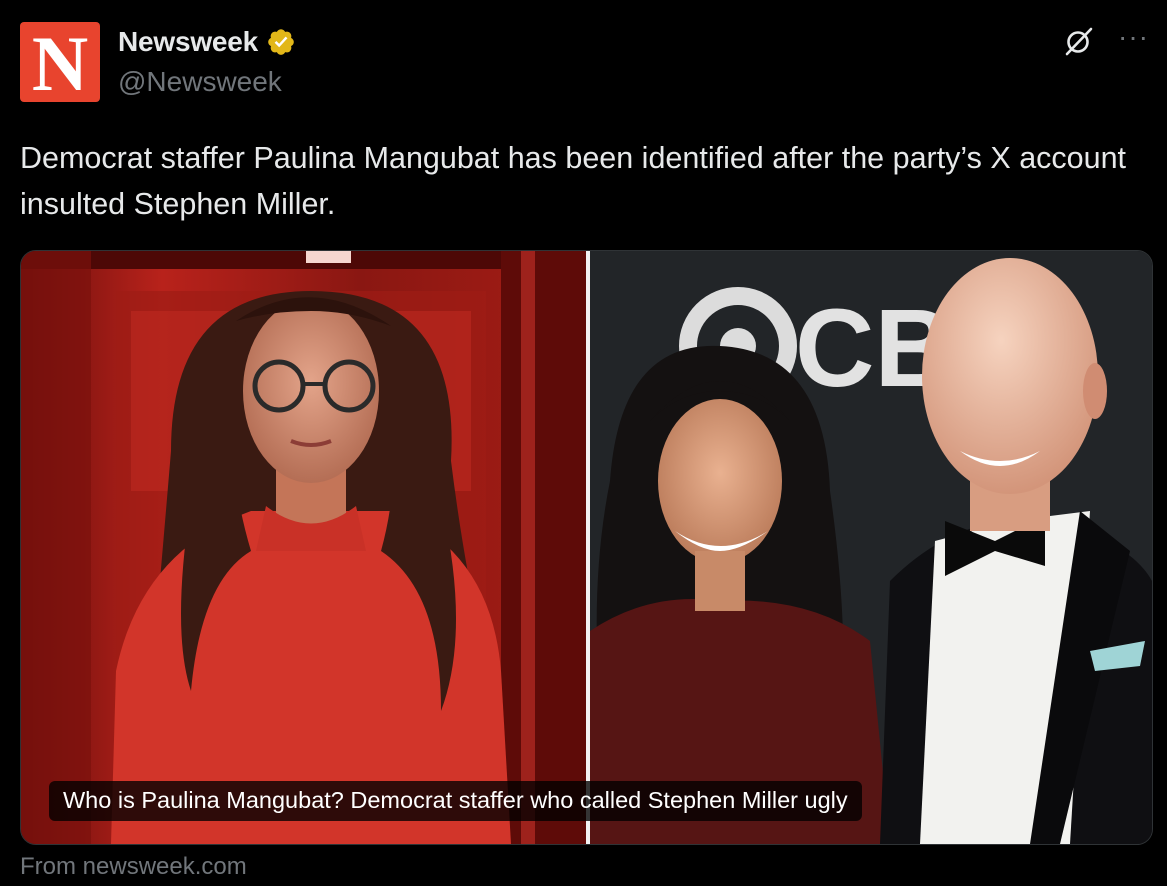  I want to click on post-actions-top: ···, so click(1105, 40).